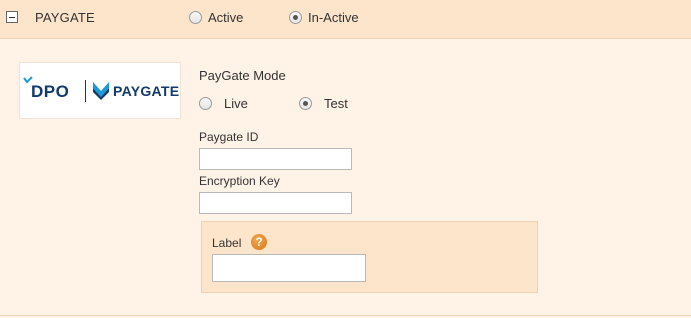 Image resolution: width=691 pixels, height=318 pixels. I want to click on paygate-id-input, so click(275, 159).